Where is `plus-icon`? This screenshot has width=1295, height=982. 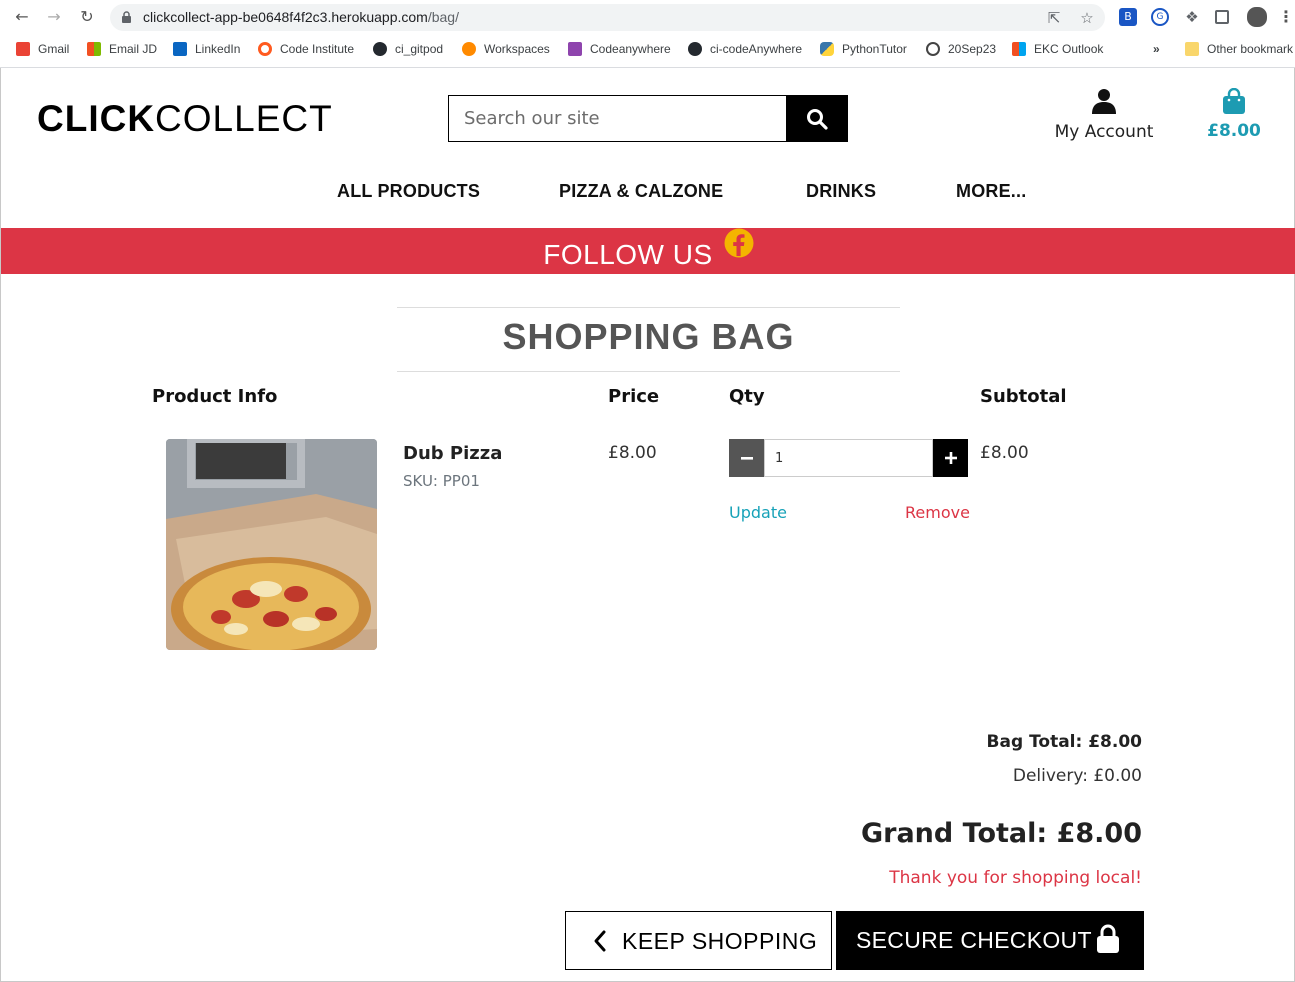
plus-icon is located at coordinates (950, 458).